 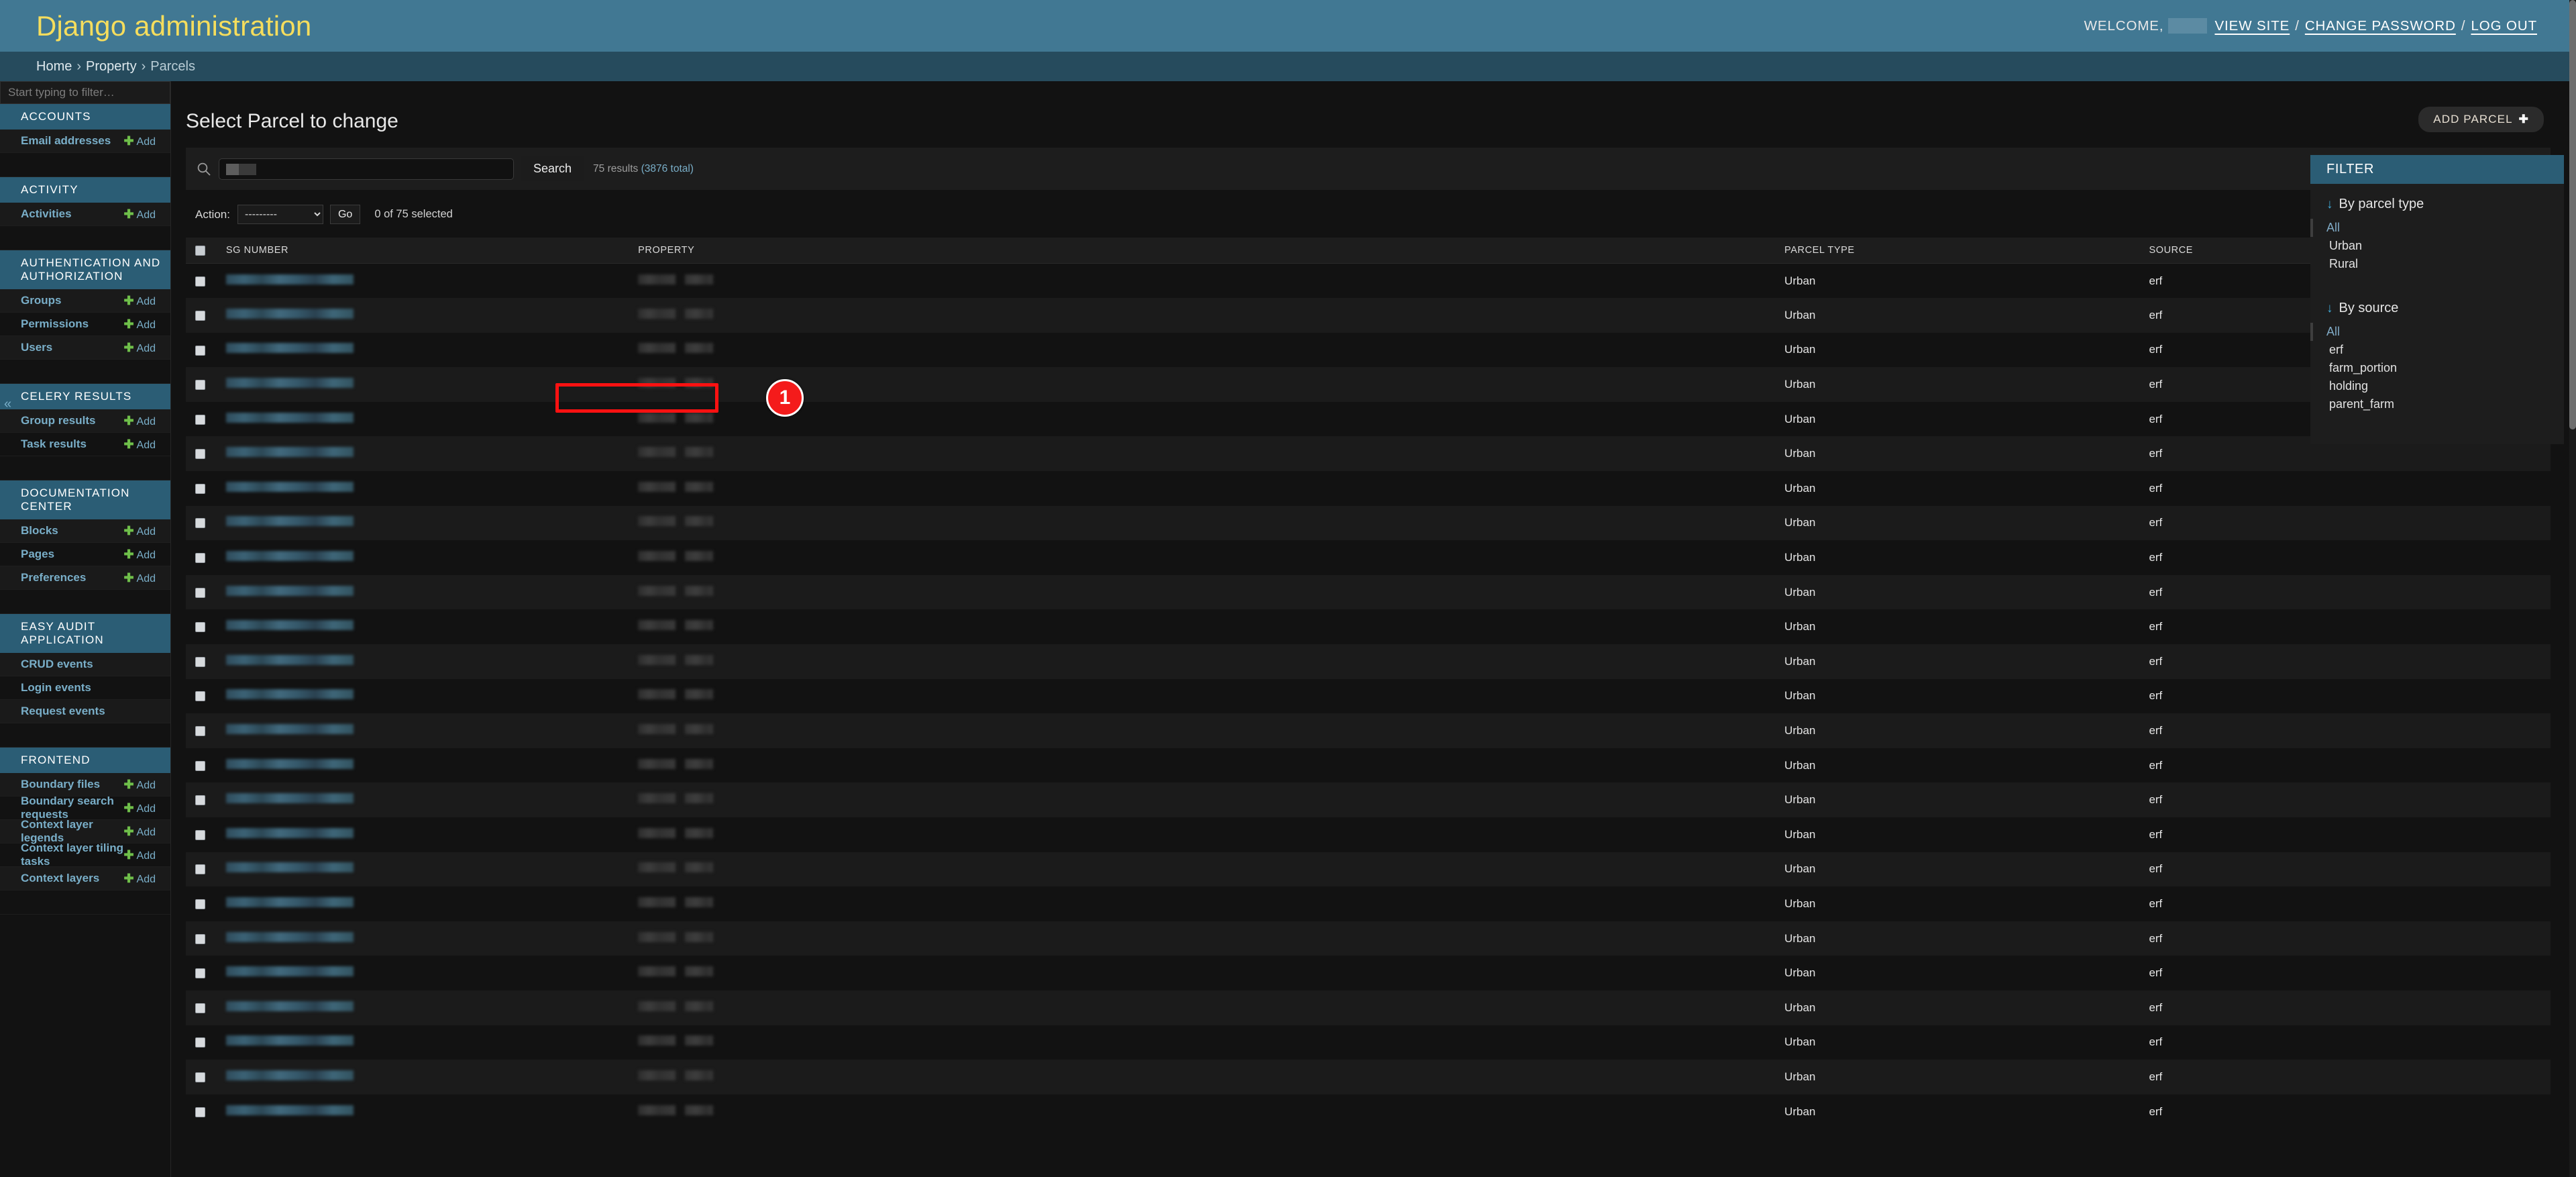 I want to click on sidebar-item-request-events: Request events, so click(x=63, y=711).